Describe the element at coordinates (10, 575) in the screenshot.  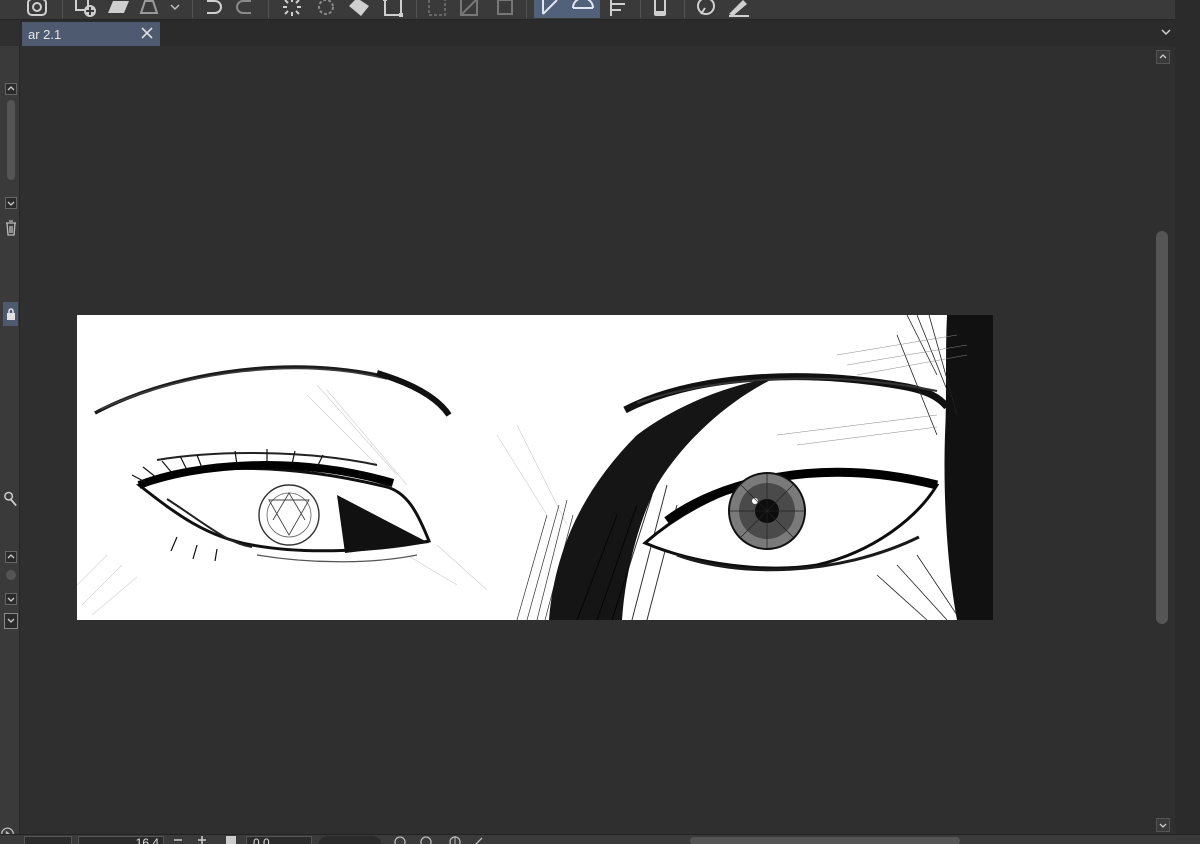
I see `panel-slider-knob` at that location.